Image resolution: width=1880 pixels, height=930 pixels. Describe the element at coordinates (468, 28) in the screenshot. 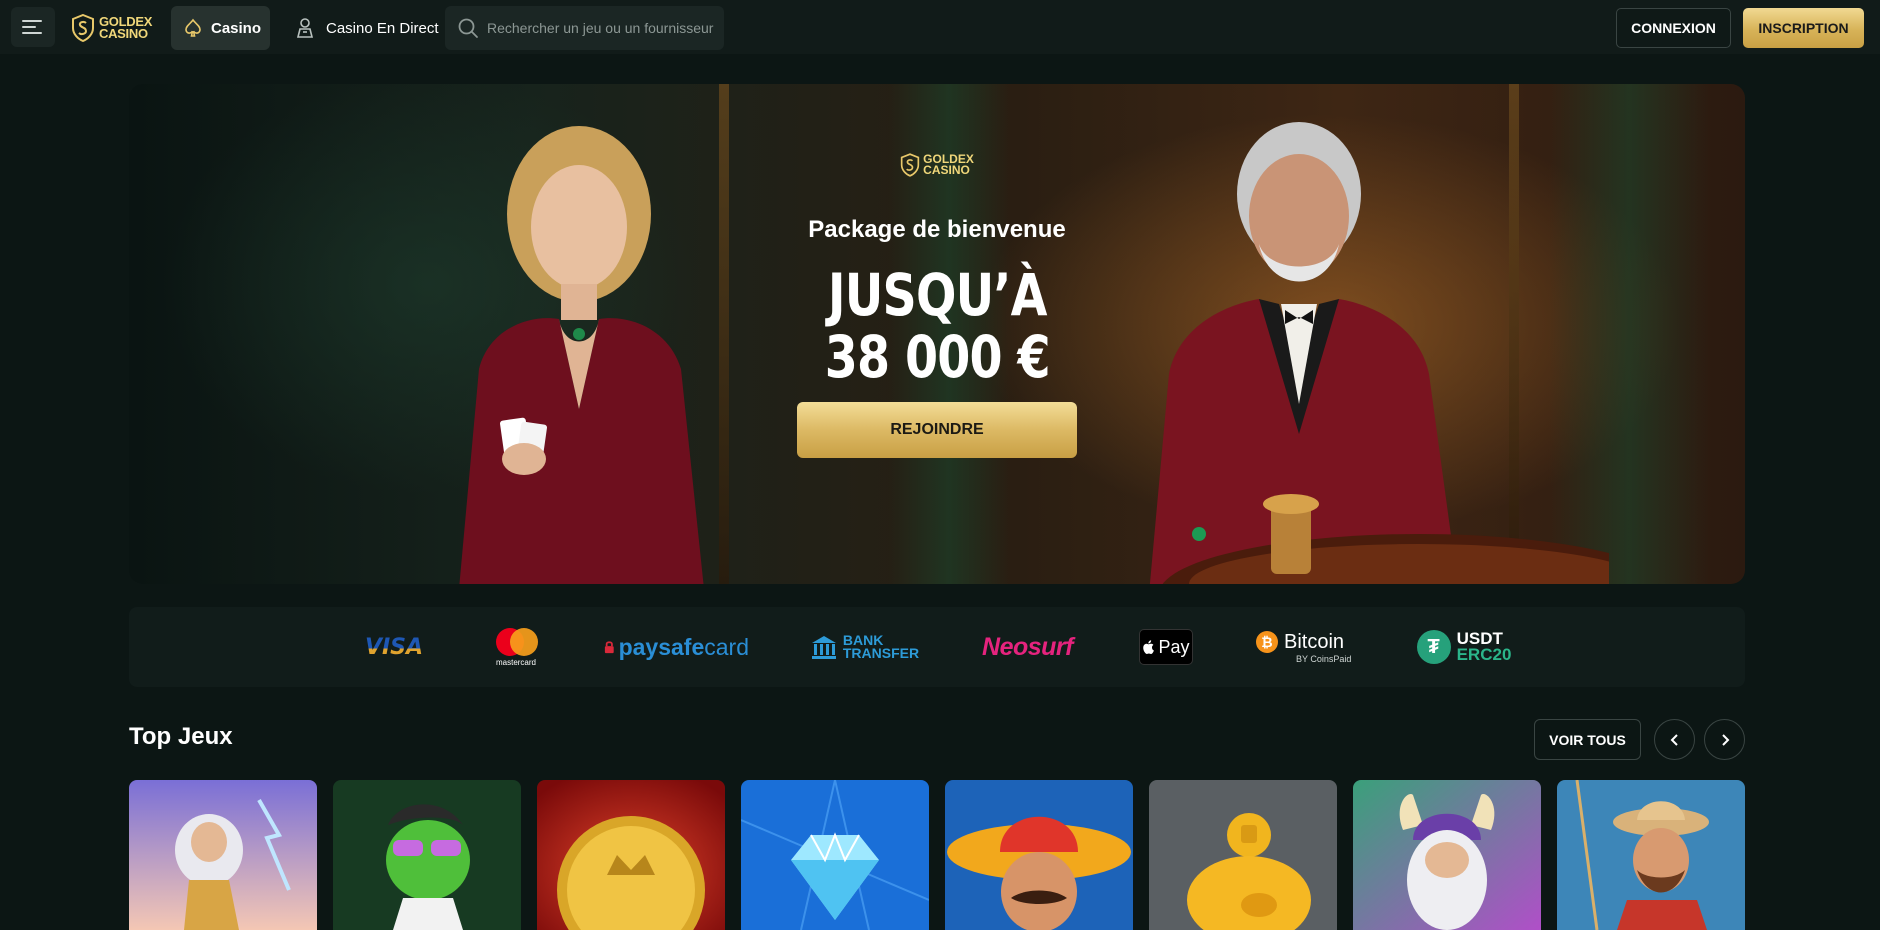

I see `search-icon` at that location.